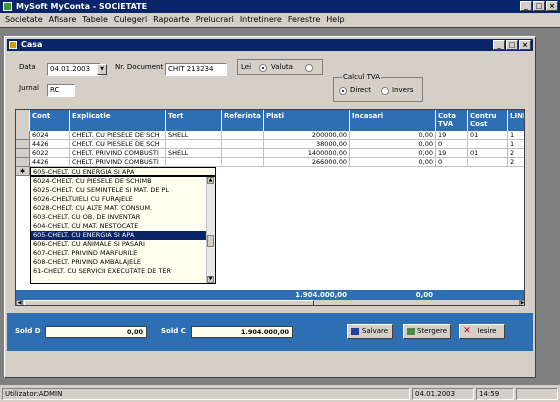 The width and height of the screenshot is (560, 402). I want to click on menu-ferestre: Ferestre, so click(304, 19).